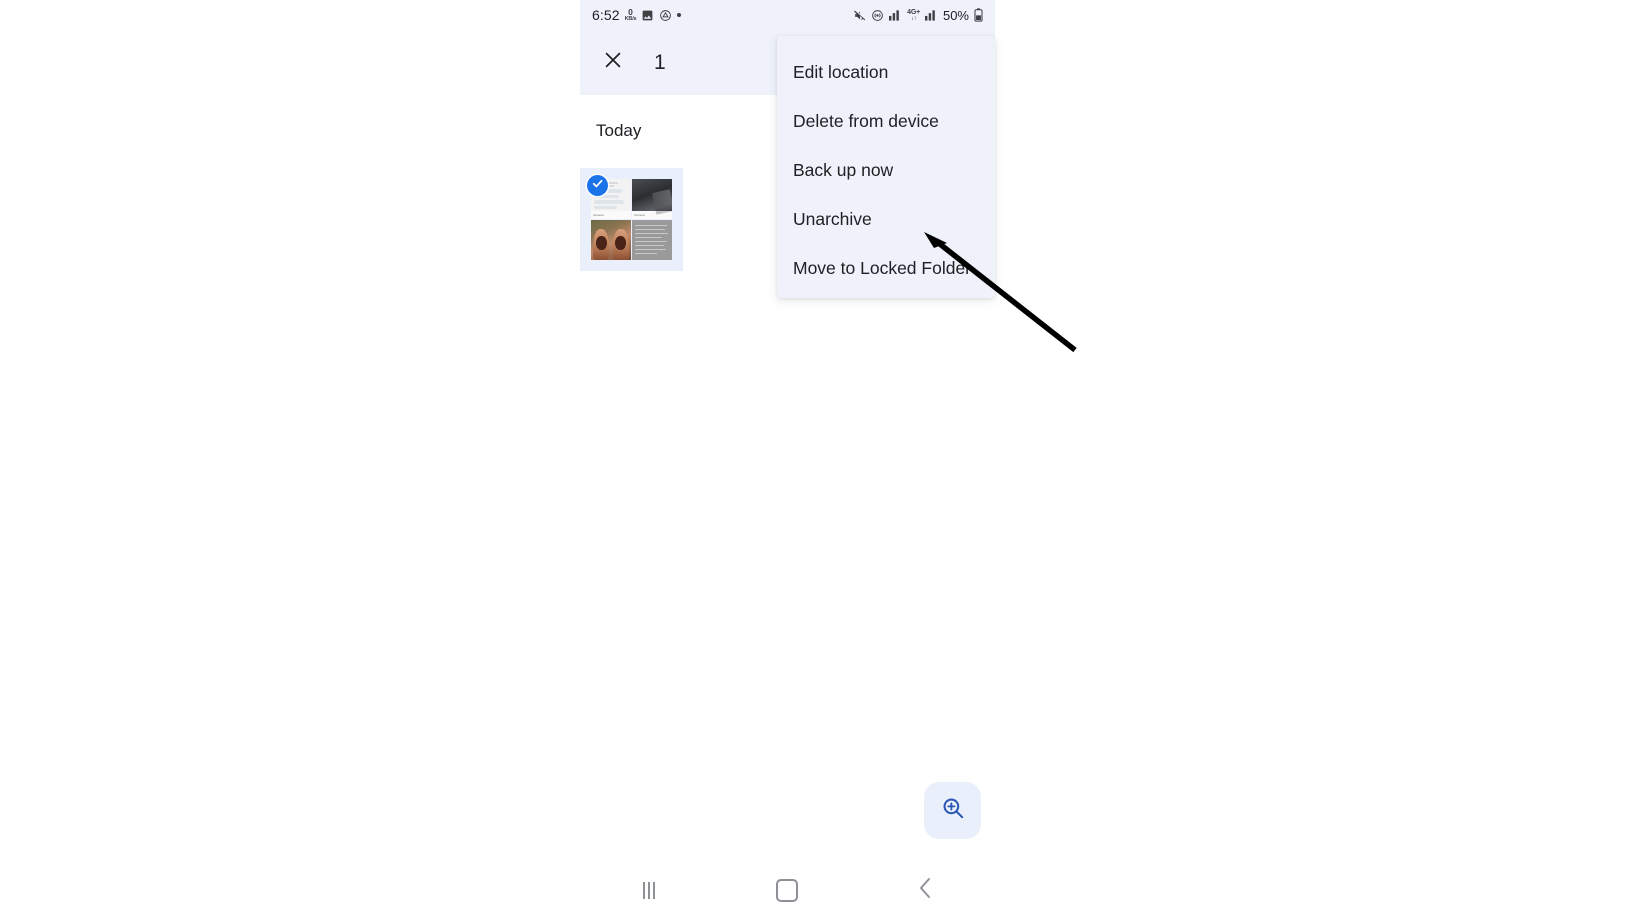 The image size is (1640, 924). I want to click on check-icon, so click(597, 186).